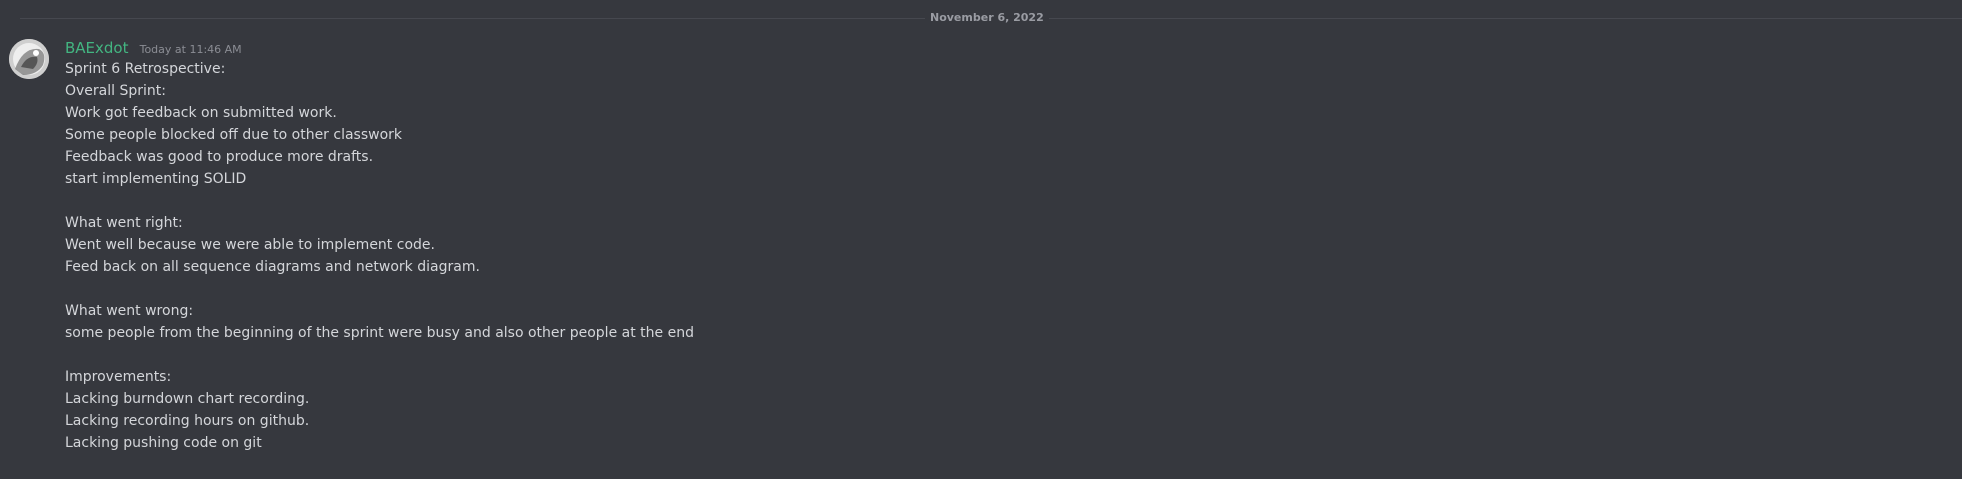 The height and width of the screenshot is (479, 1962). I want to click on message-line: What went wrong:, so click(129, 311).